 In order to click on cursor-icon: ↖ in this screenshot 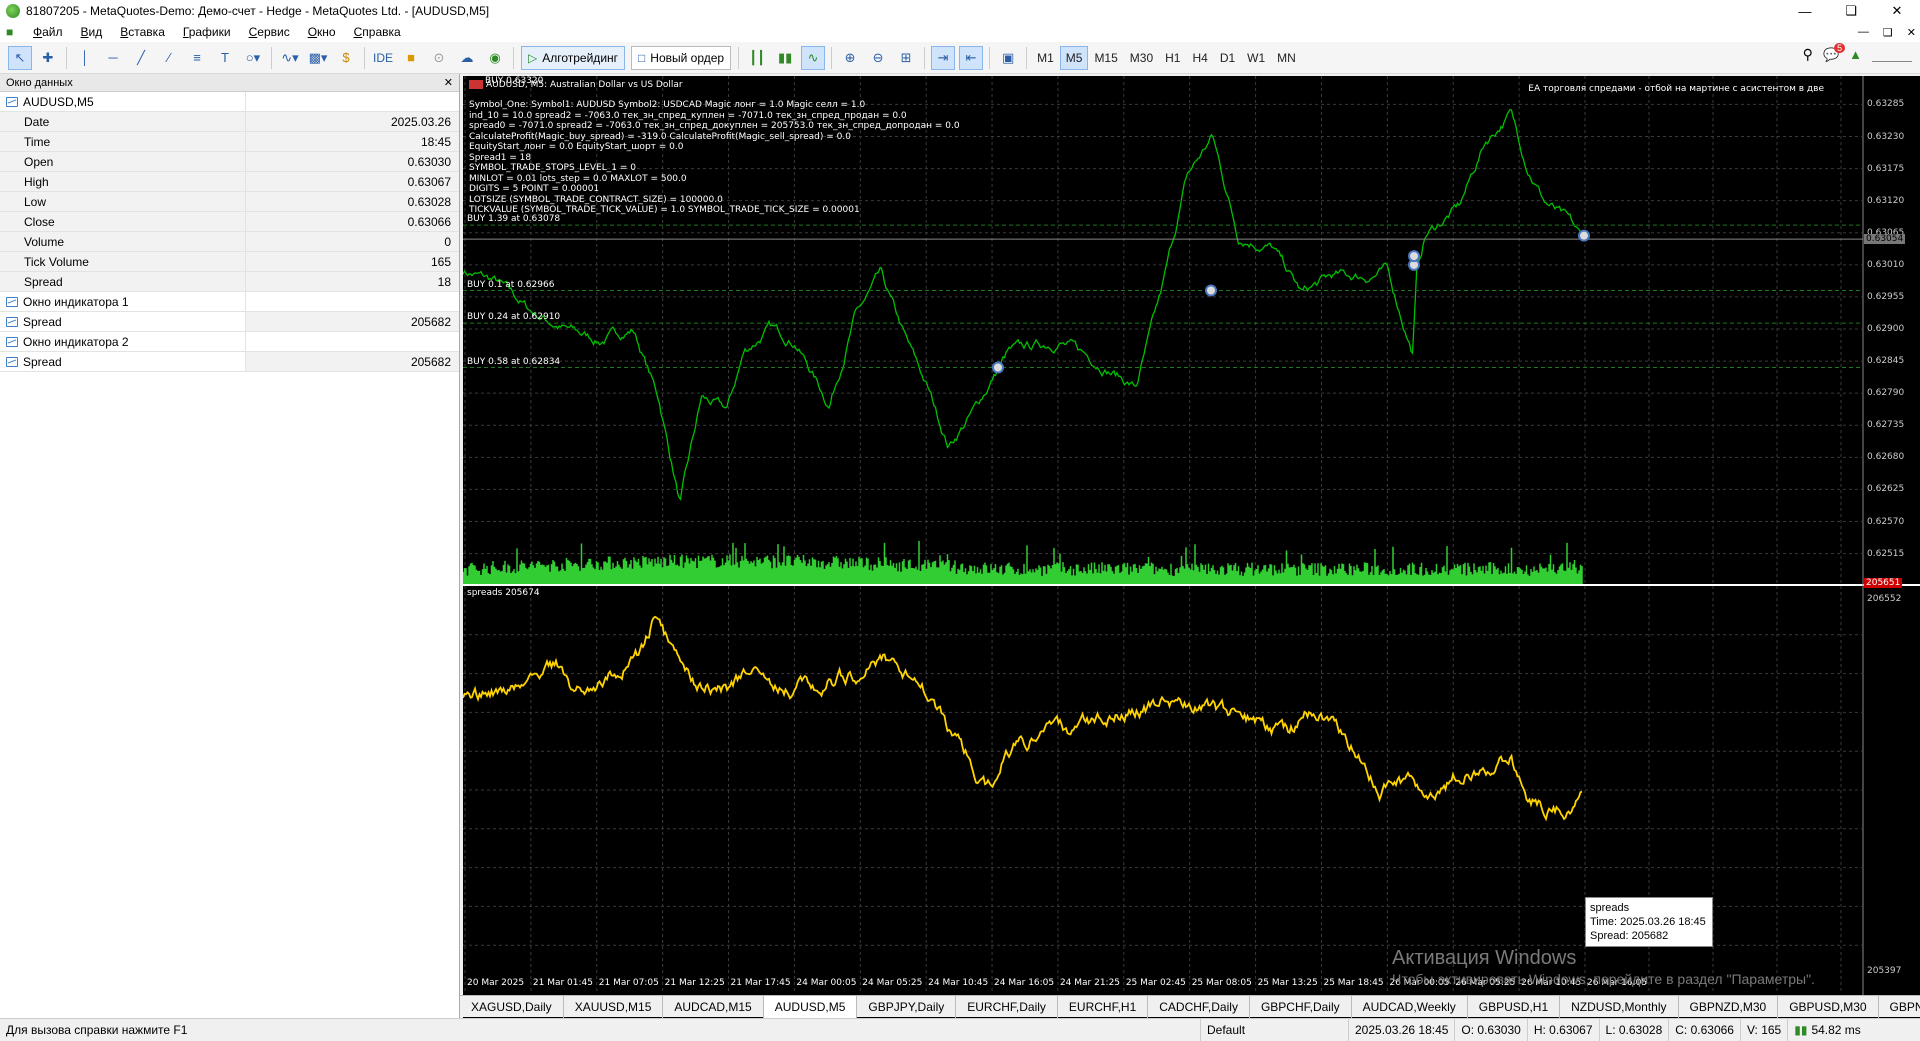, I will do `click(20, 57)`.